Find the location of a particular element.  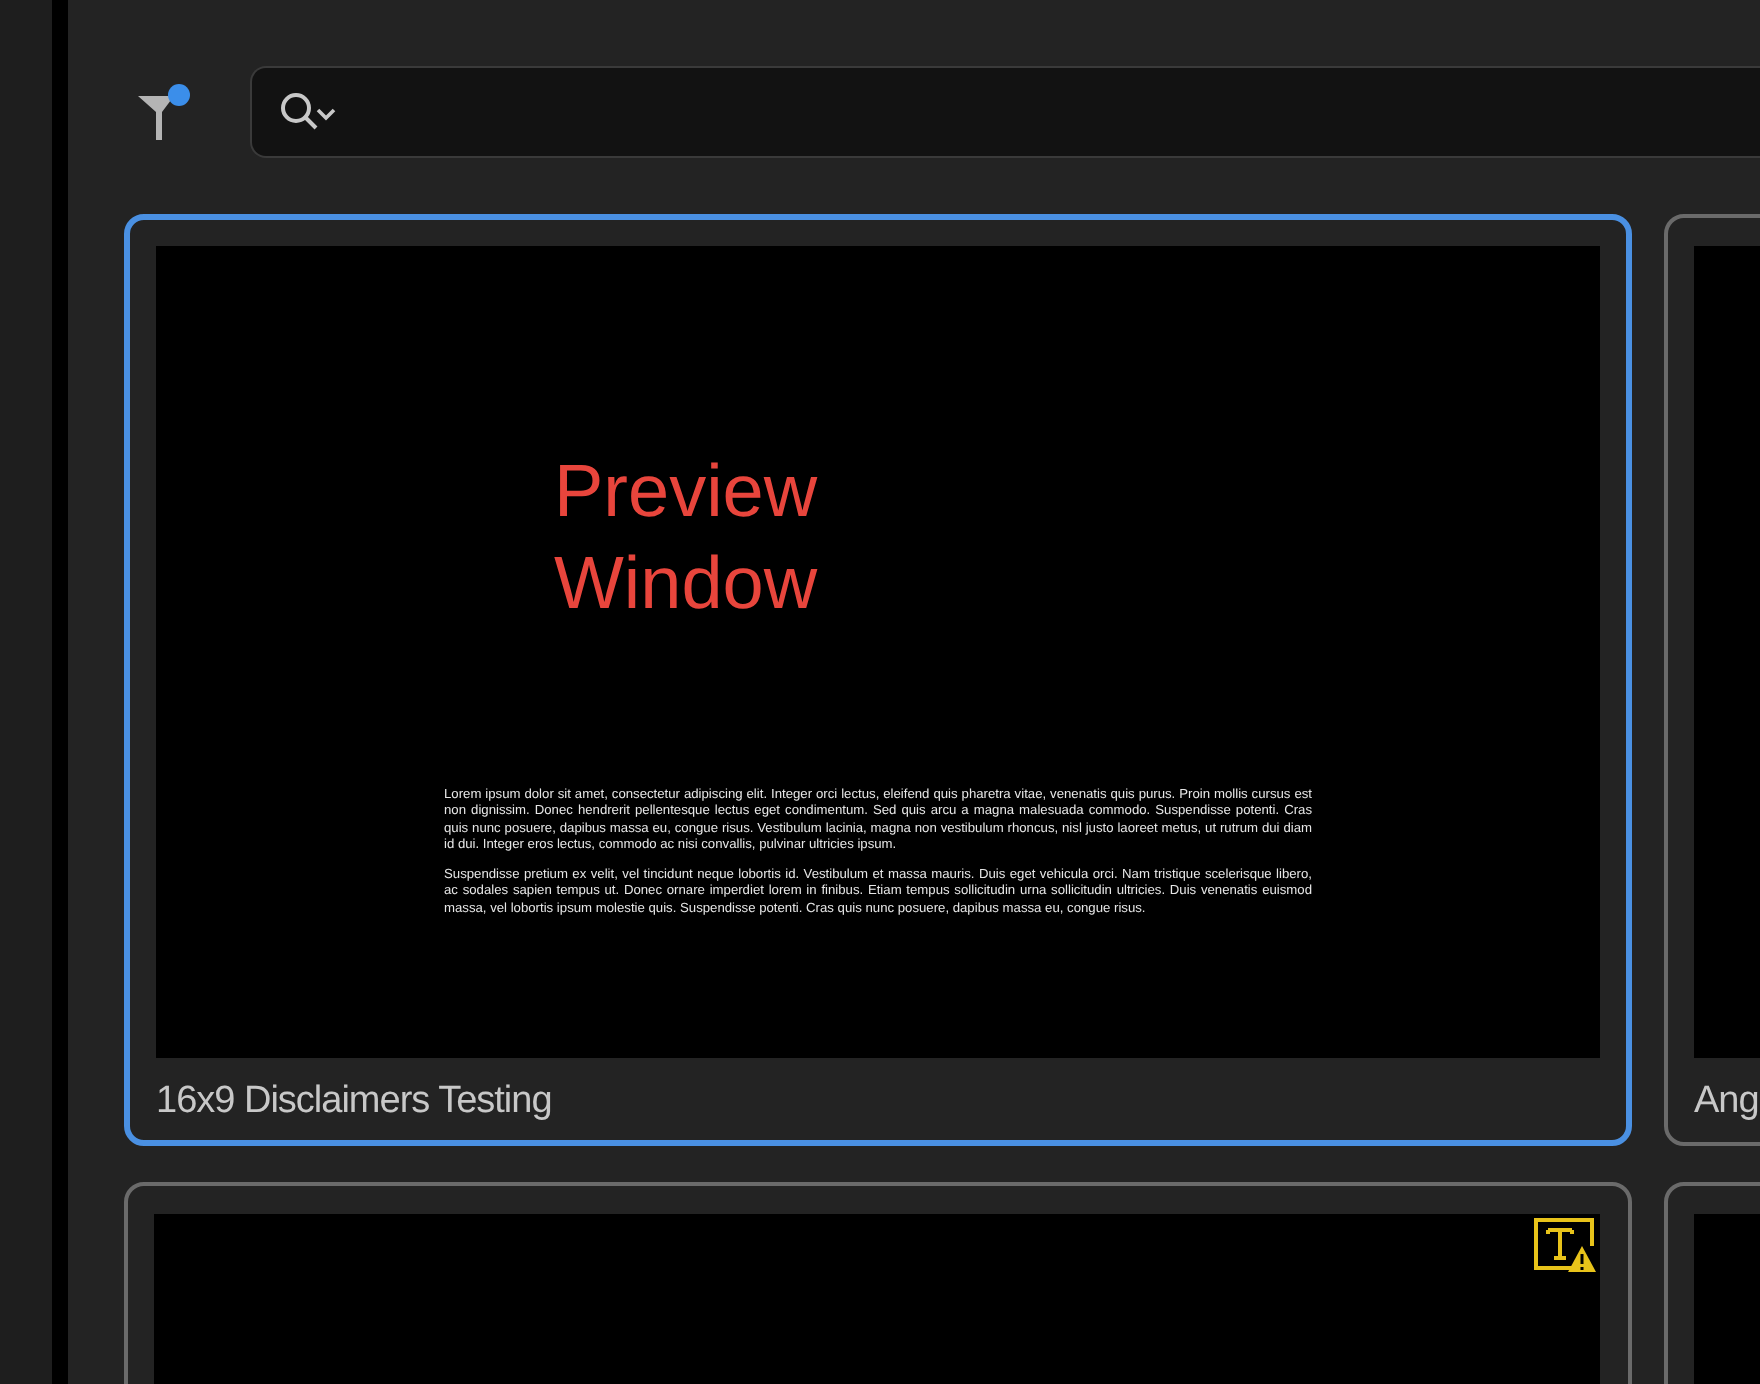

template-card: Ang is located at coordinates (1712, 680).